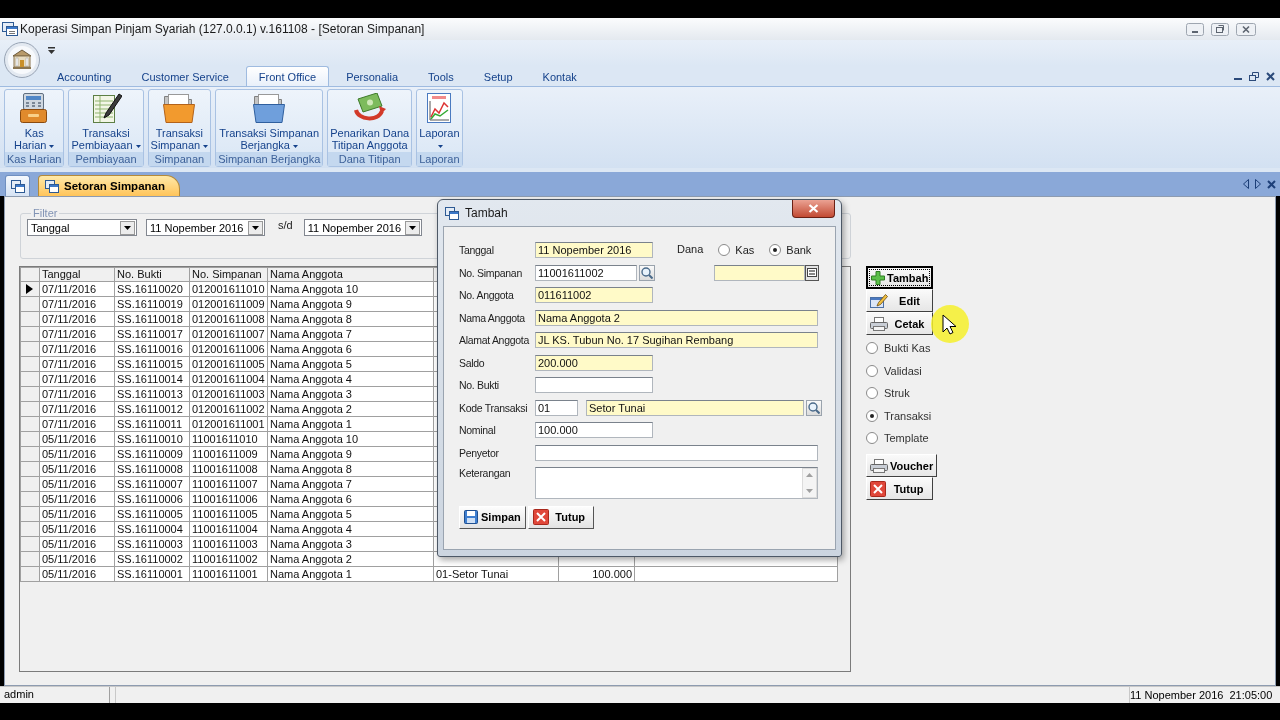 This screenshot has height=720, width=1280. I want to click on column-header: No. Simpanan, so click(228, 274).